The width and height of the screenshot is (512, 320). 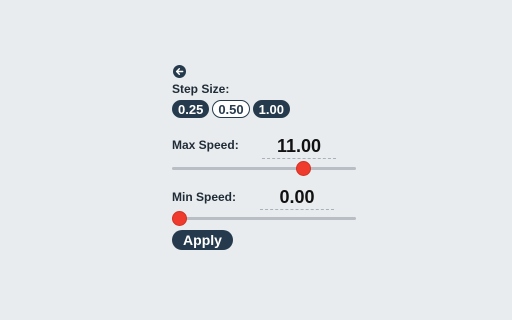 I want to click on max-speed-slider, so click(x=264, y=168).